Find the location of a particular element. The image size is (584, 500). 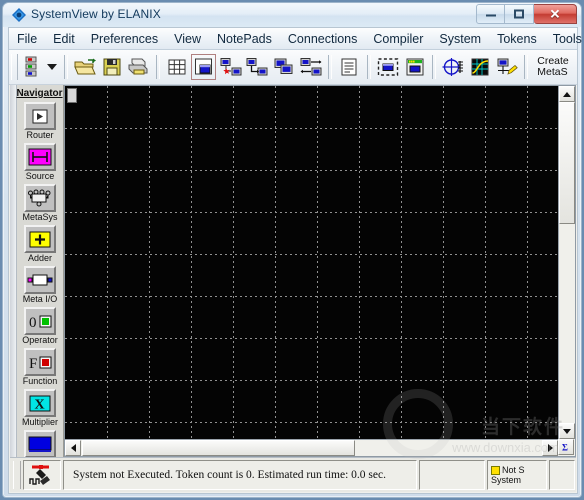

branch-tokens-button is located at coordinates (257, 67).